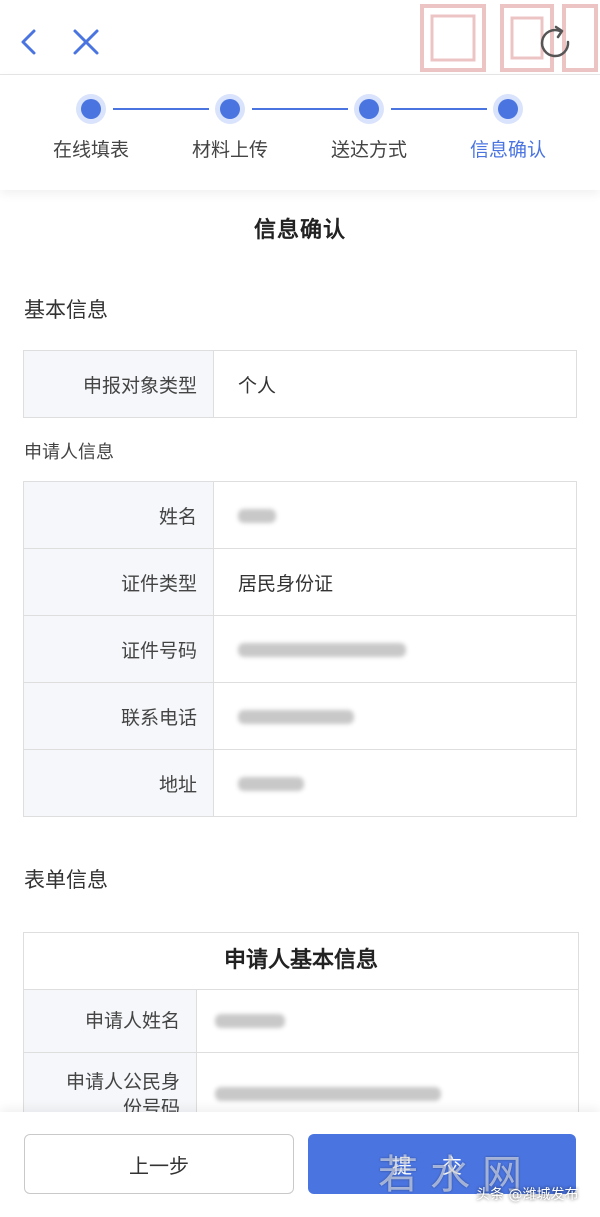  What do you see at coordinates (527, 1195) in the screenshot?
I see `source-watermark: 头条 @潍城发布` at bounding box center [527, 1195].